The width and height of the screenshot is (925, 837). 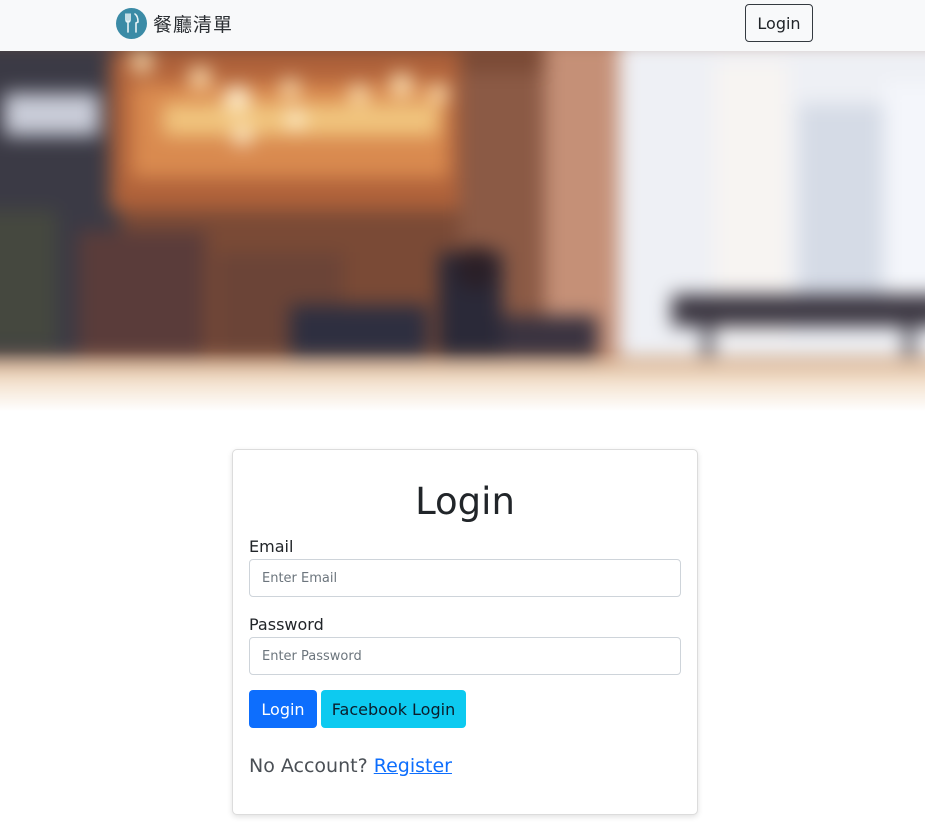 I want to click on brand: 餐廳清單, so click(x=174, y=23).